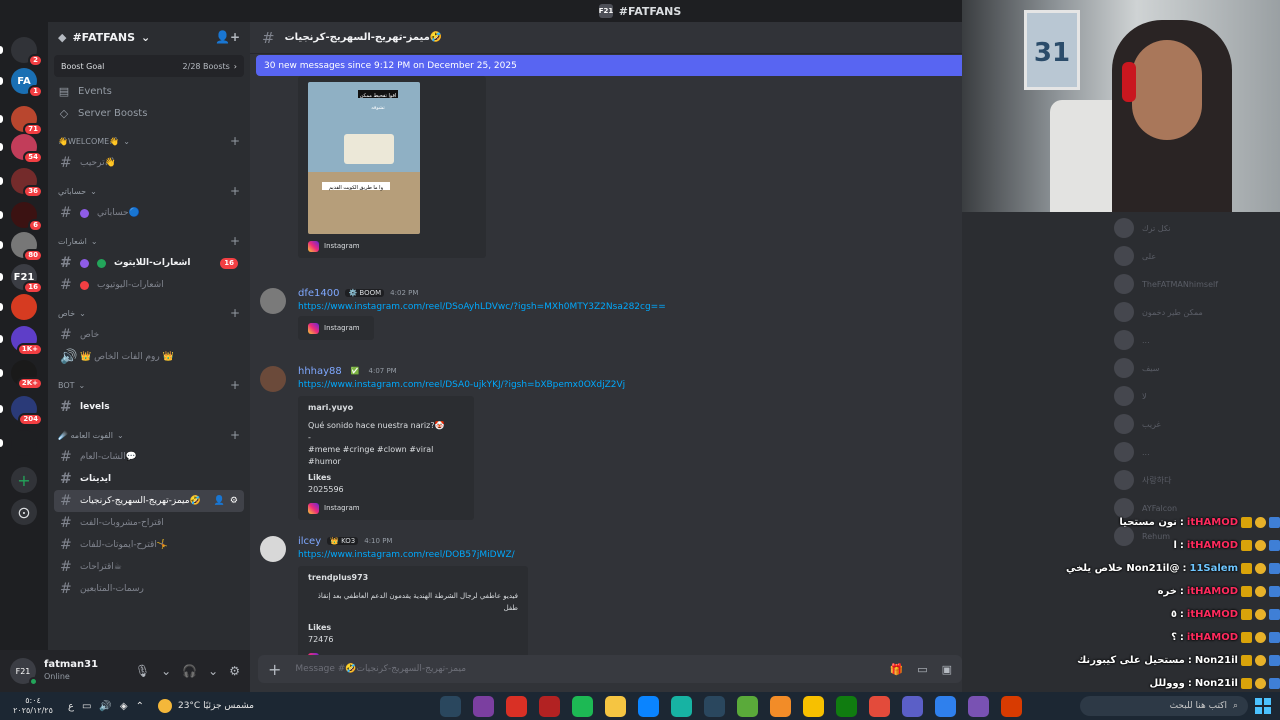 Image resolution: width=1280 pixels, height=720 pixels. What do you see at coordinates (149, 435) in the screenshot?
I see `channel-category: ☄️ الفوت العامه ⌄ +` at bounding box center [149, 435].